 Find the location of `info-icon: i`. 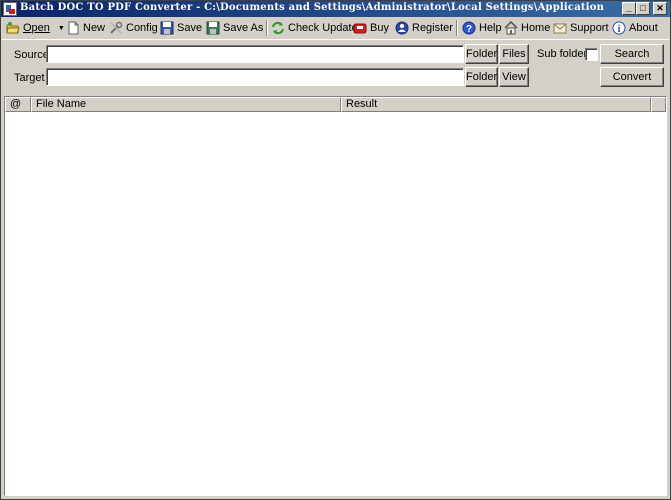

info-icon: i is located at coordinates (619, 28).